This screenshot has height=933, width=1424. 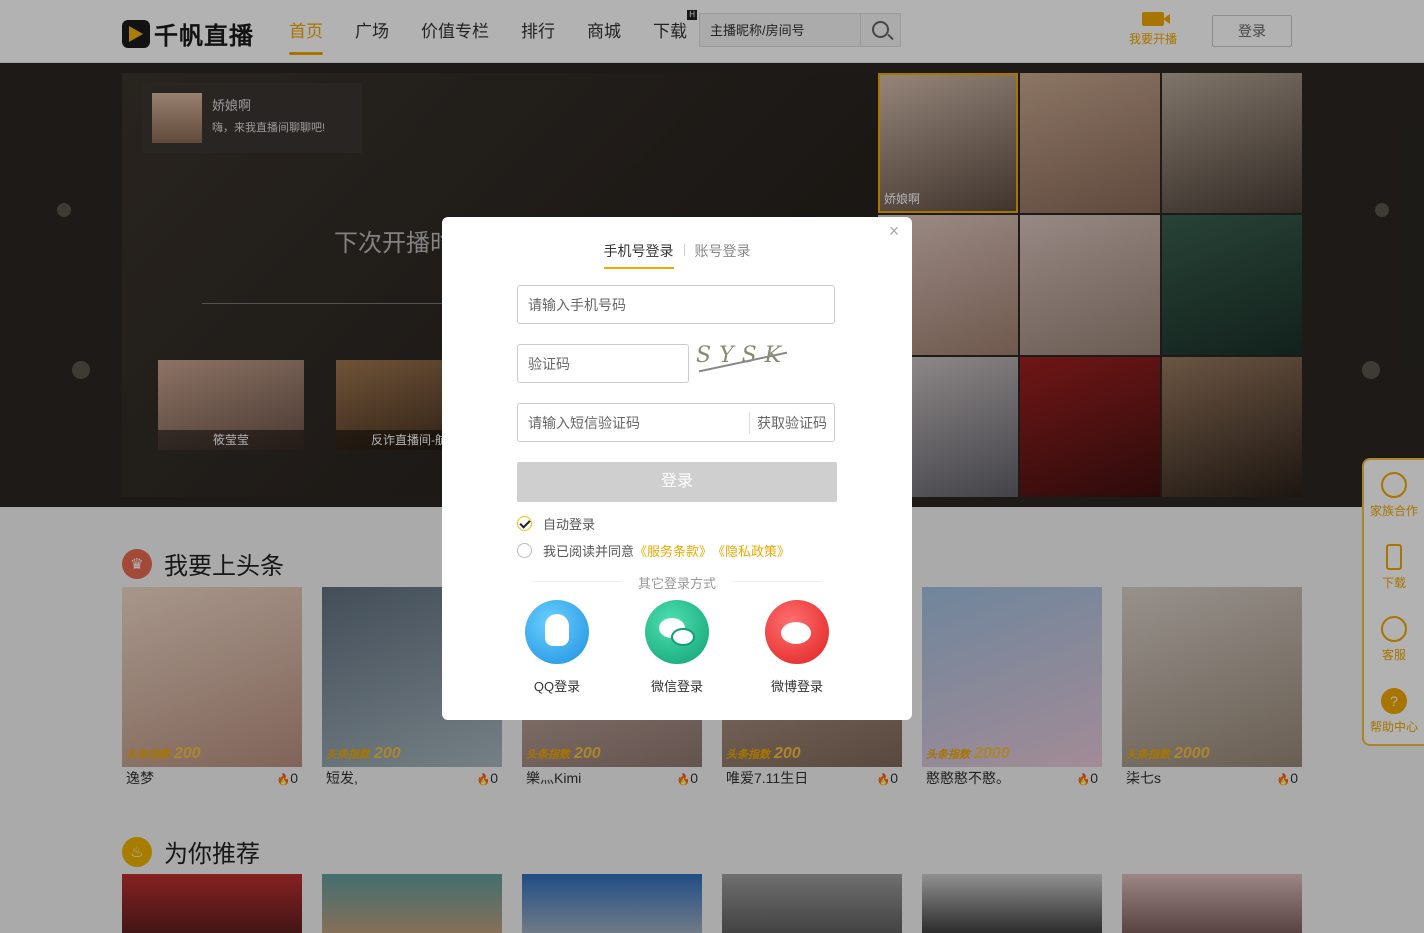 What do you see at coordinates (569, 524) in the screenshot?
I see `auto-login-label: 自动登录` at bounding box center [569, 524].